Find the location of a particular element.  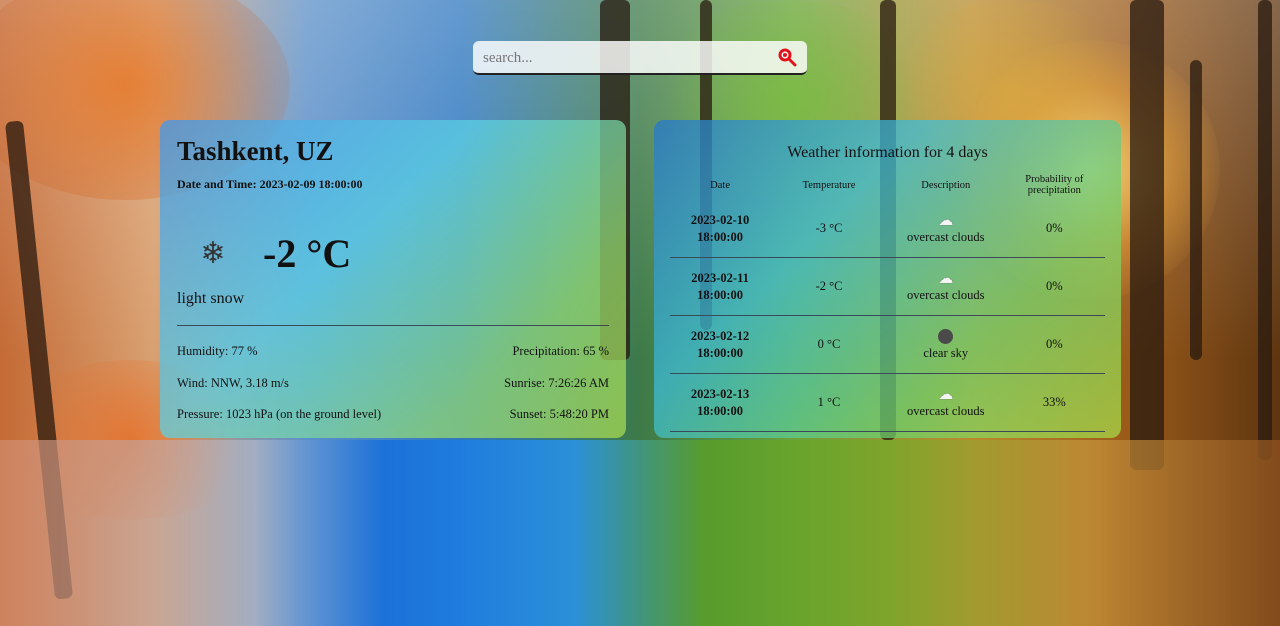

forecast-title: Weather information for 4 days is located at coordinates (887, 152).